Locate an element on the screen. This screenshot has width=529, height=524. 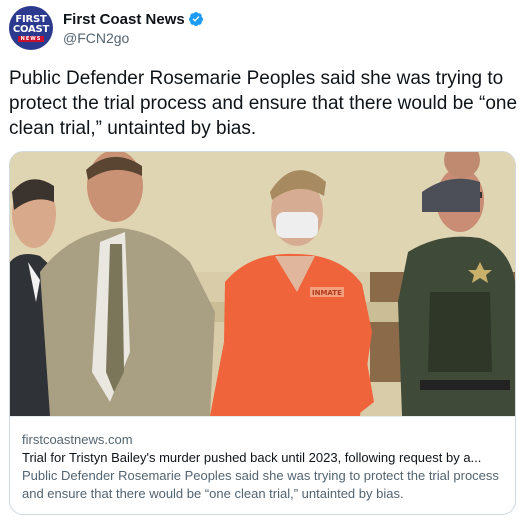
verified-badge-icon is located at coordinates (195, 19).